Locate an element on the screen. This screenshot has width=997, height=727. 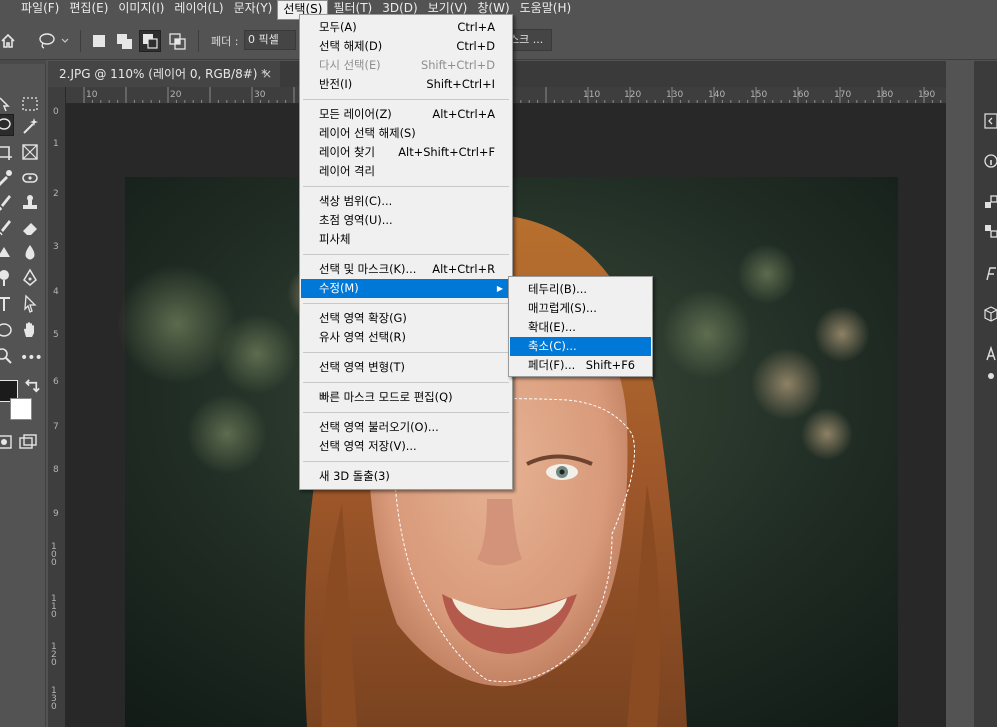
menu-item-all-layers: 모든 레이어(Z) Alt+Ctrl+A is located at coordinates (406, 114).